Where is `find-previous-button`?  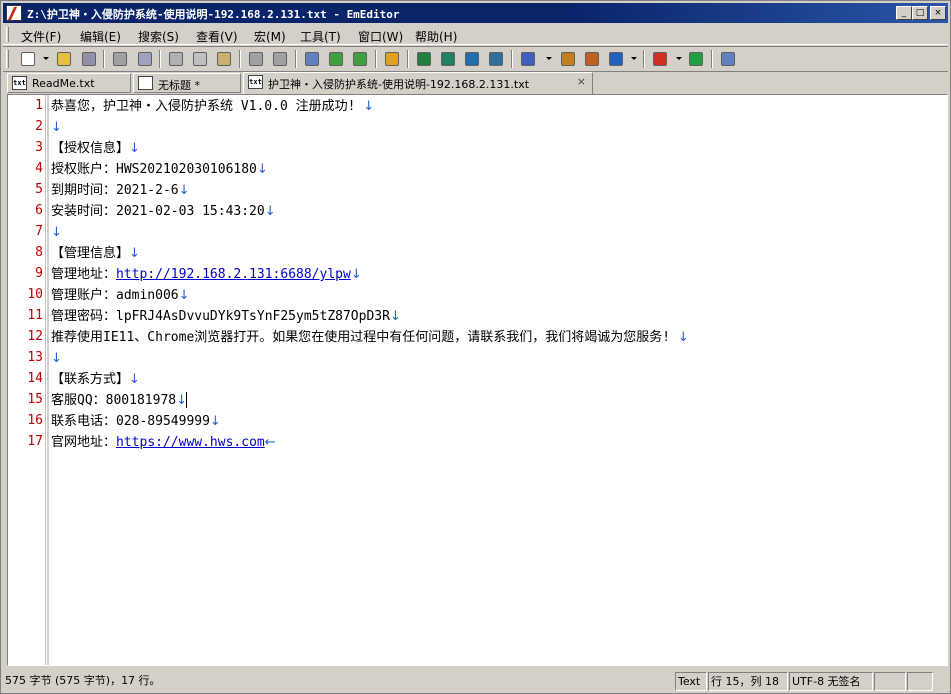
find-previous-button is located at coordinates (360, 59).